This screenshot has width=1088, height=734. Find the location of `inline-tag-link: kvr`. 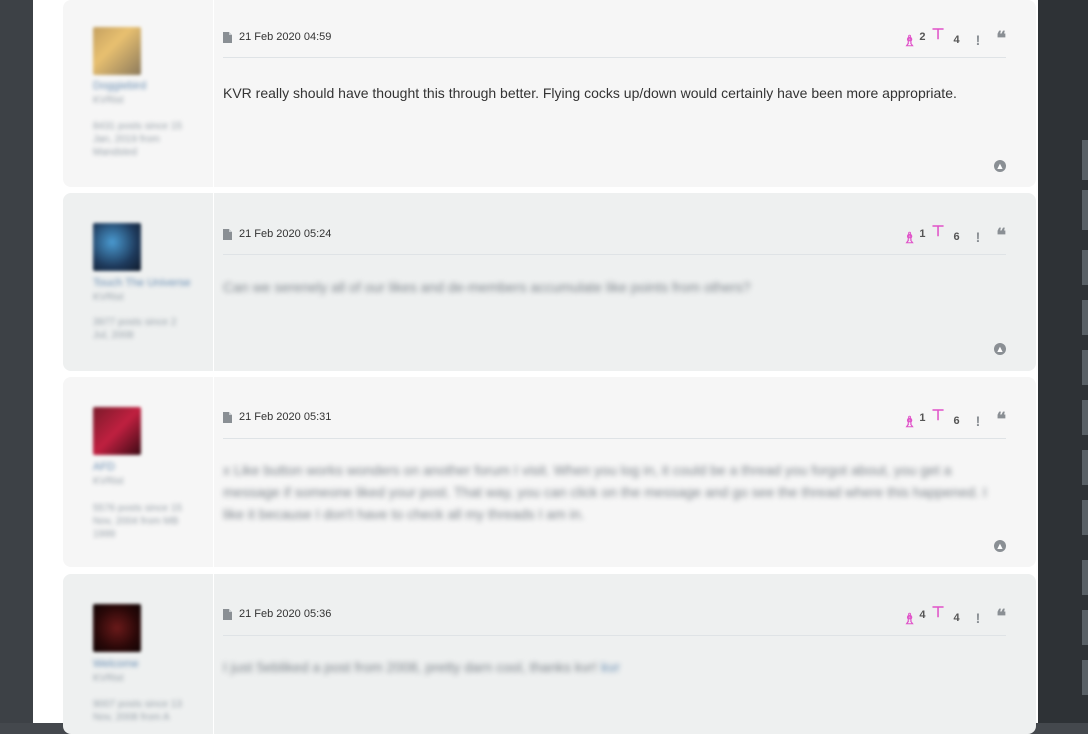

inline-tag-link: kvr is located at coordinates (610, 667).